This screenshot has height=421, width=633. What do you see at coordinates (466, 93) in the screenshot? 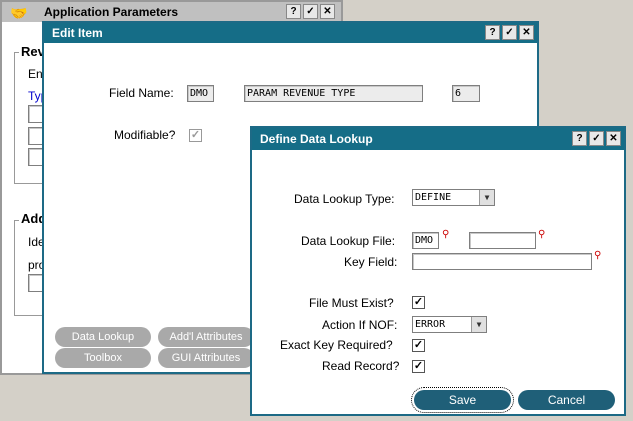
I see `field-number-input: 6` at bounding box center [466, 93].